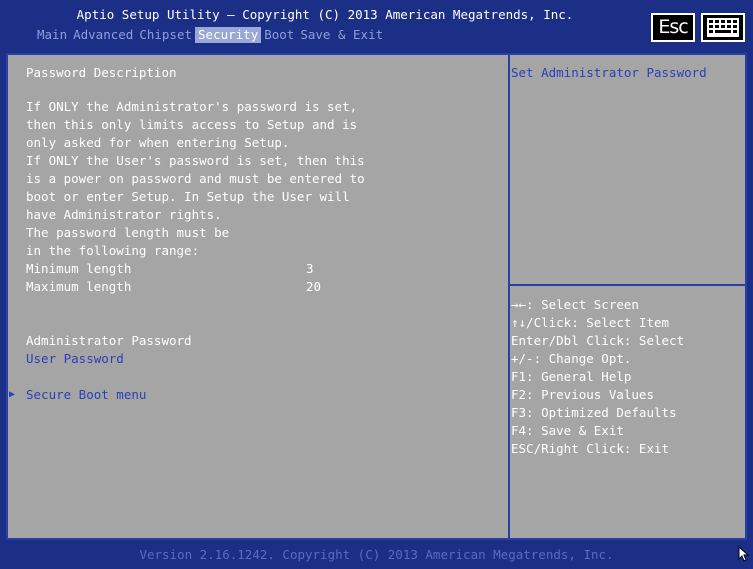 The height and width of the screenshot is (569, 753). What do you see at coordinates (571, 358) in the screenshot?
I see `key-help-change-opt: +/-: Change Opt.` at bounding box center [571, 358].